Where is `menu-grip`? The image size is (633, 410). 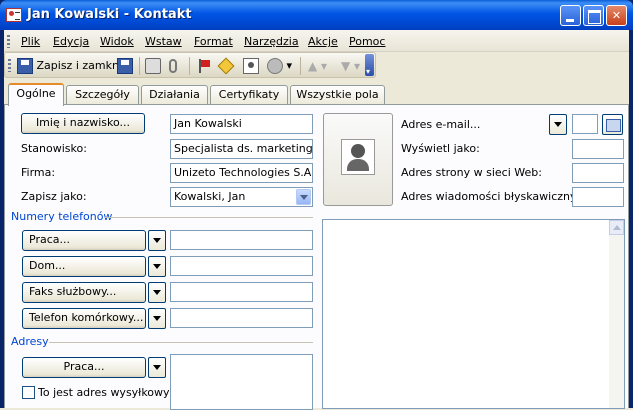
menu-grip is located at coordinates (8, 41).